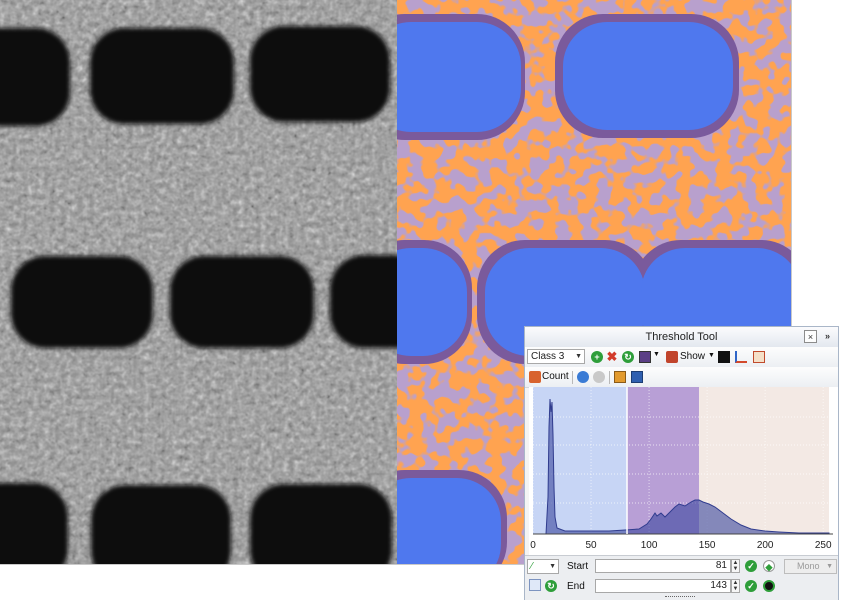 The height and width of the screenshot is (600, 841). Describe the element at coordinates (672, 357) in the screenshot. I see `show-icon` at that location.